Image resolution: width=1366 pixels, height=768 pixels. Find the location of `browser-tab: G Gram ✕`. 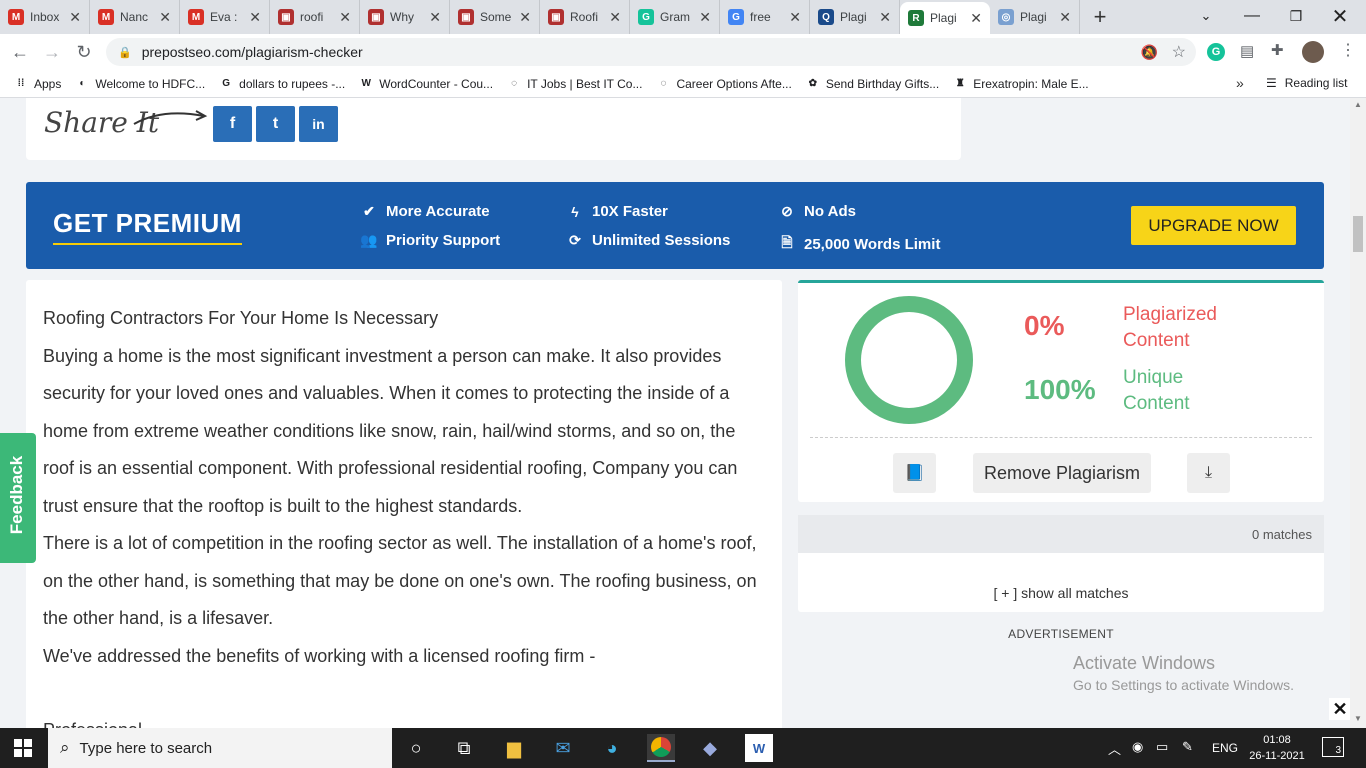

browser-tab: G Gram ✕ is located at coordinates (675, 17).